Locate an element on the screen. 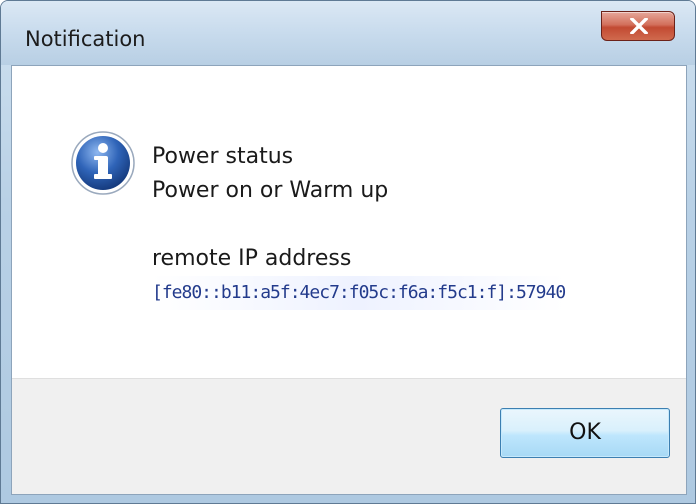 This screenshot has width=696, height=504. close-button is located at coordinates (638, 26).